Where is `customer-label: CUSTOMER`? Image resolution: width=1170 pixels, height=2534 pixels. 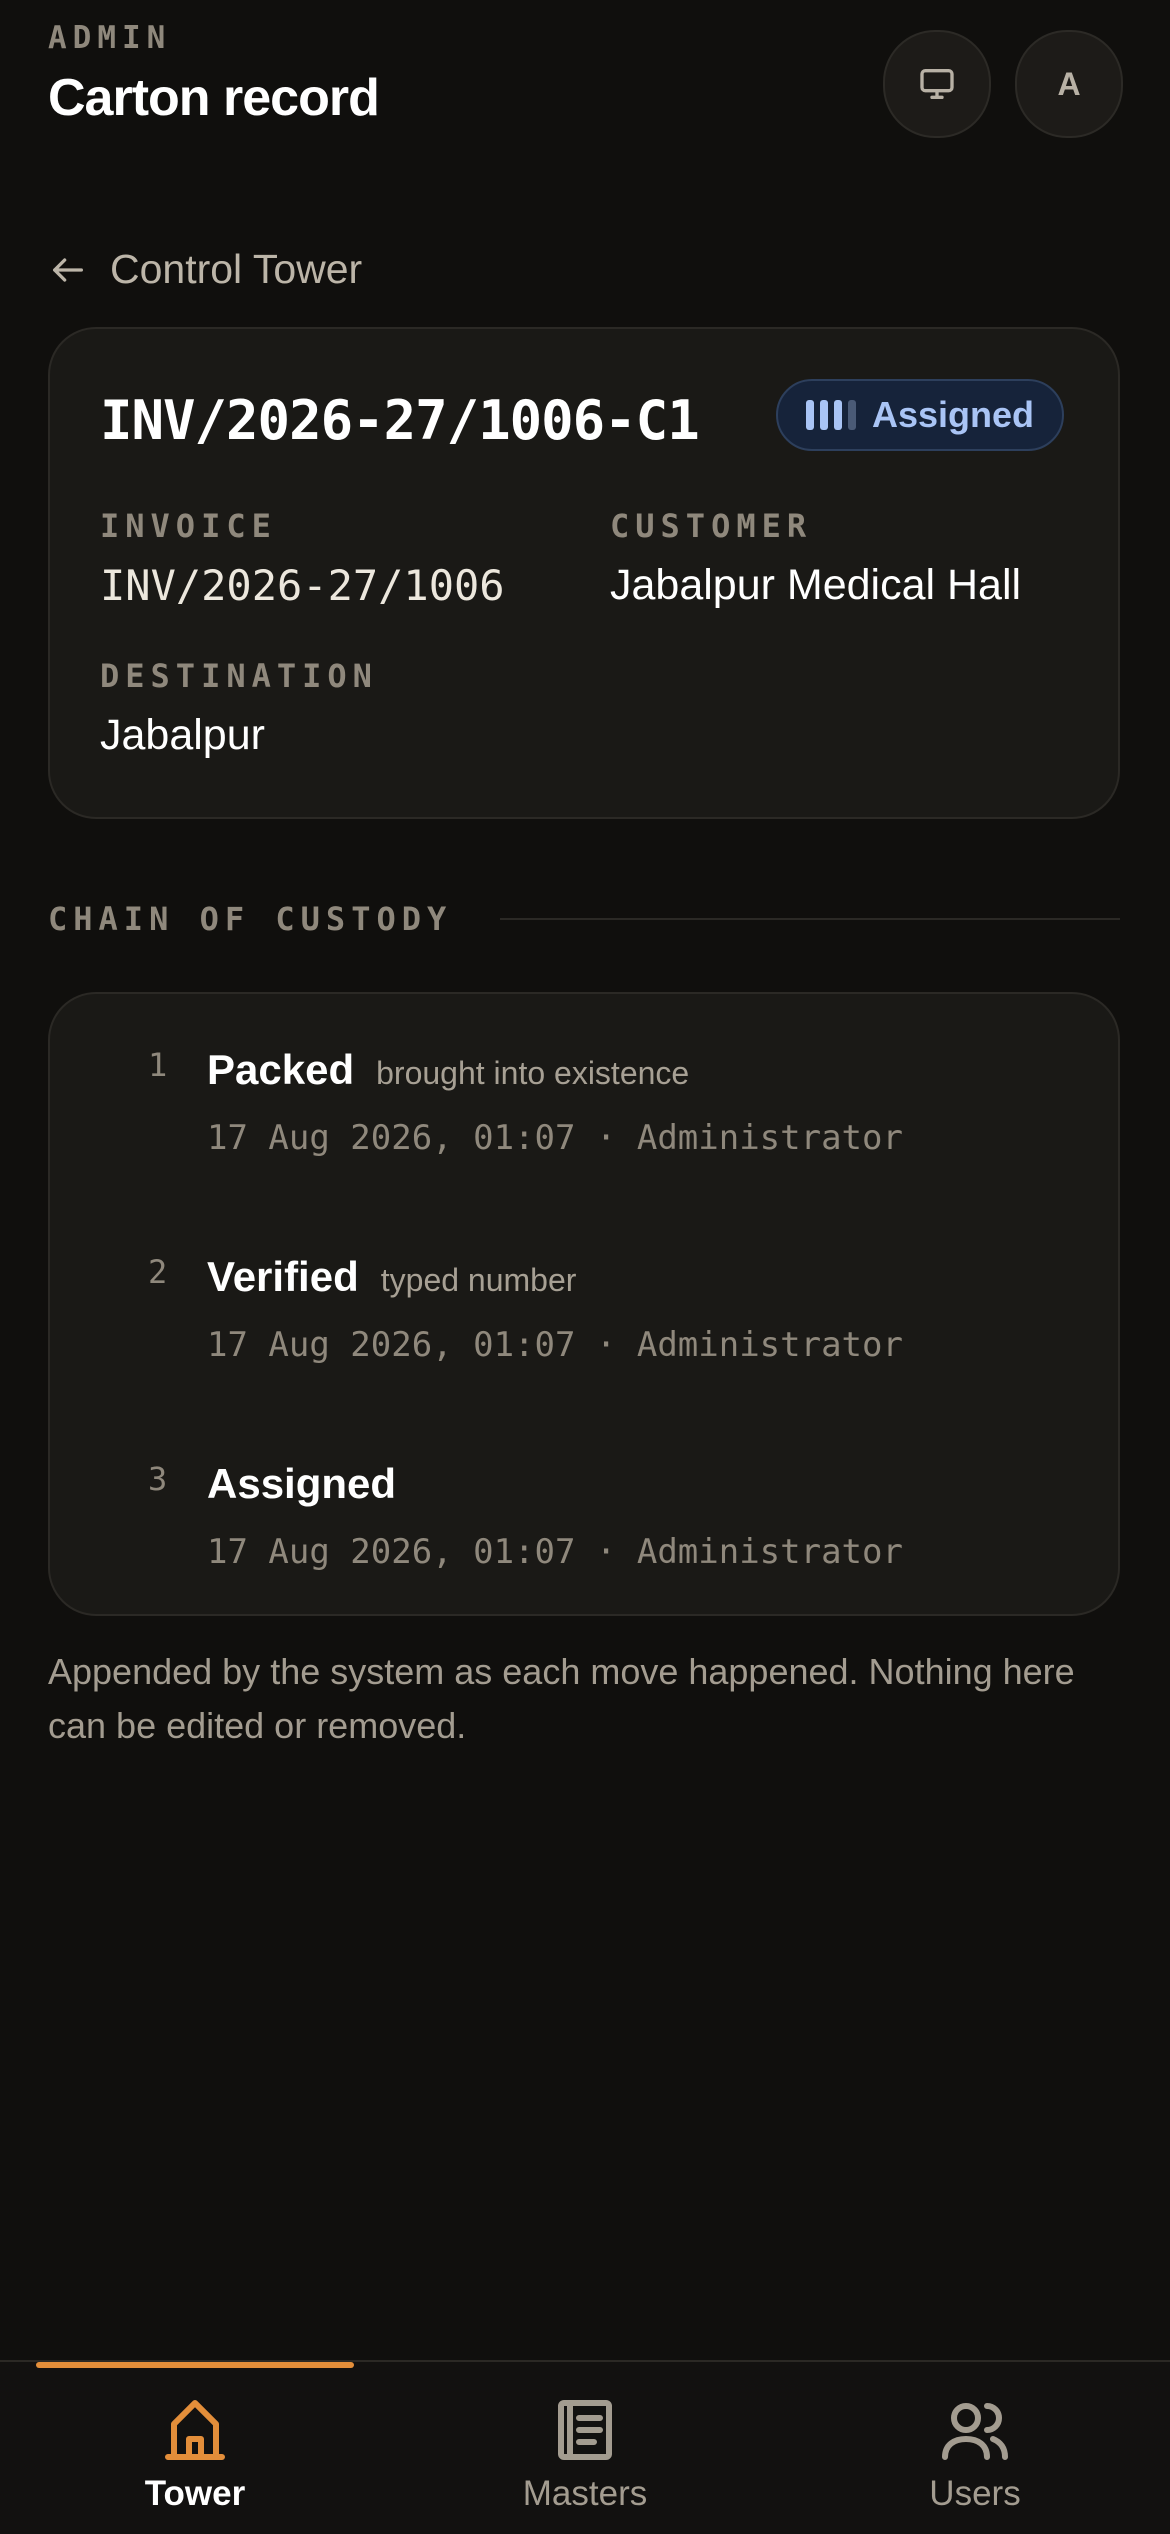 customer-label: CUSTOMER is located at coordinates (711, 526).